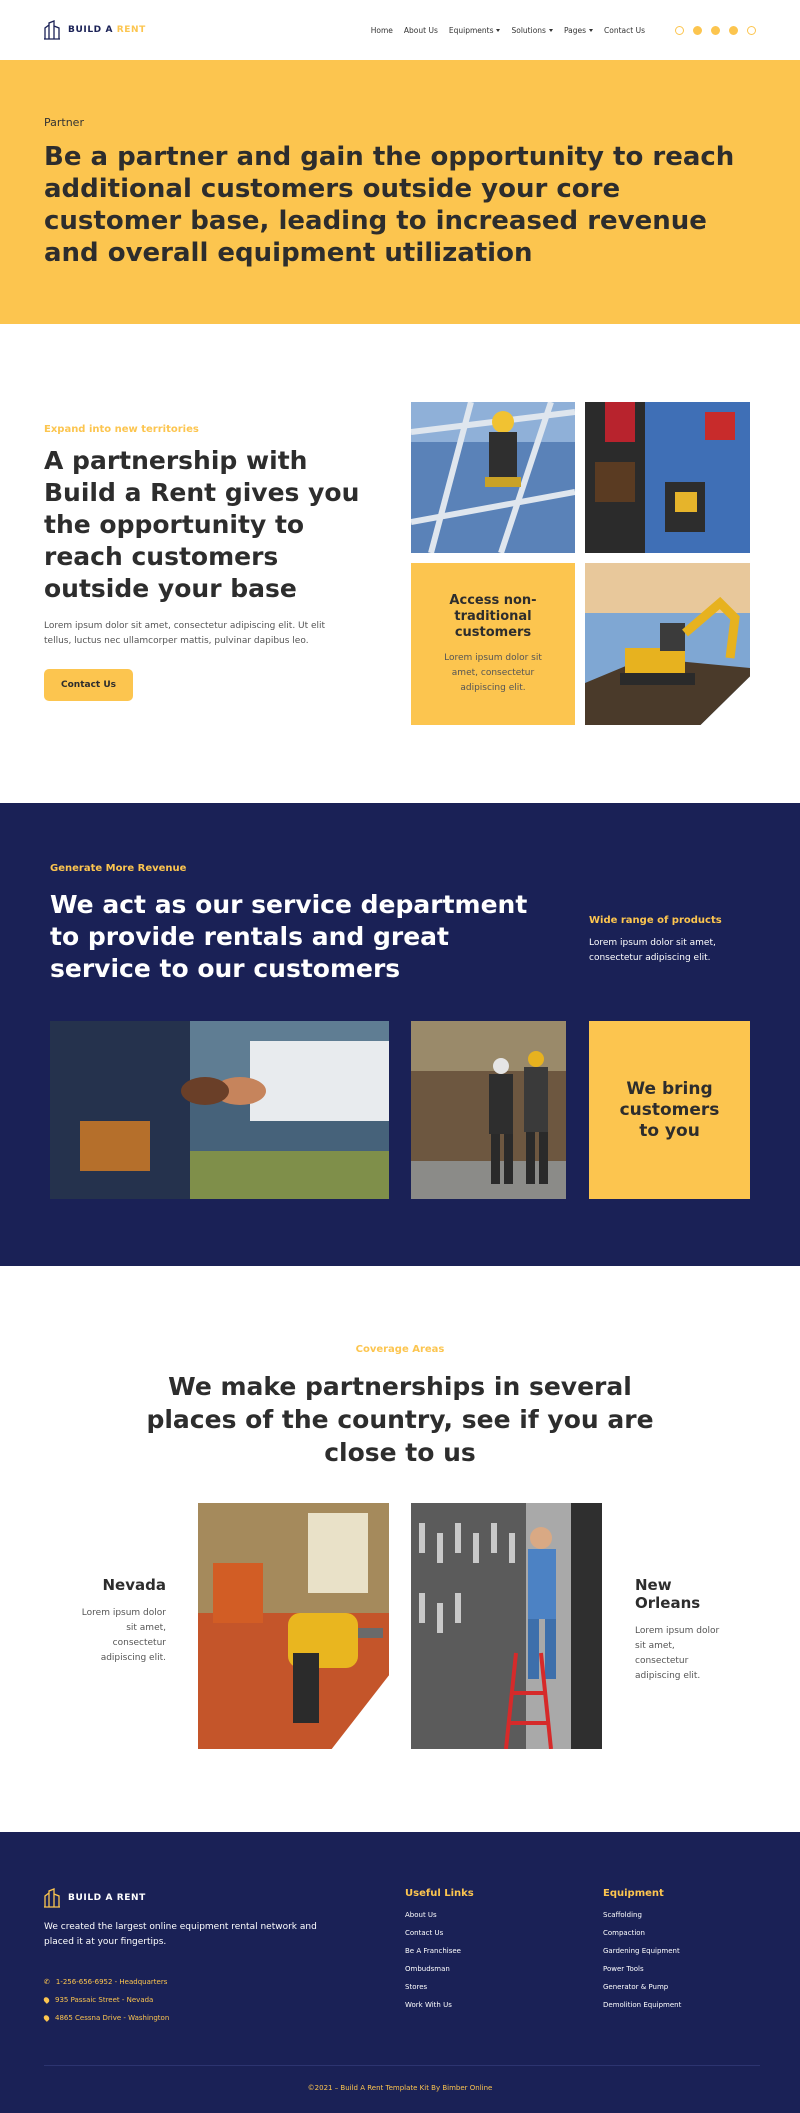 Image resolution: width=800 pixels, height=2113 pixels. What do you see at coordinates (642, 1992) in the screenshot?
I see `footer-link: Generator & Pump` at bounding box center [642, 1992].